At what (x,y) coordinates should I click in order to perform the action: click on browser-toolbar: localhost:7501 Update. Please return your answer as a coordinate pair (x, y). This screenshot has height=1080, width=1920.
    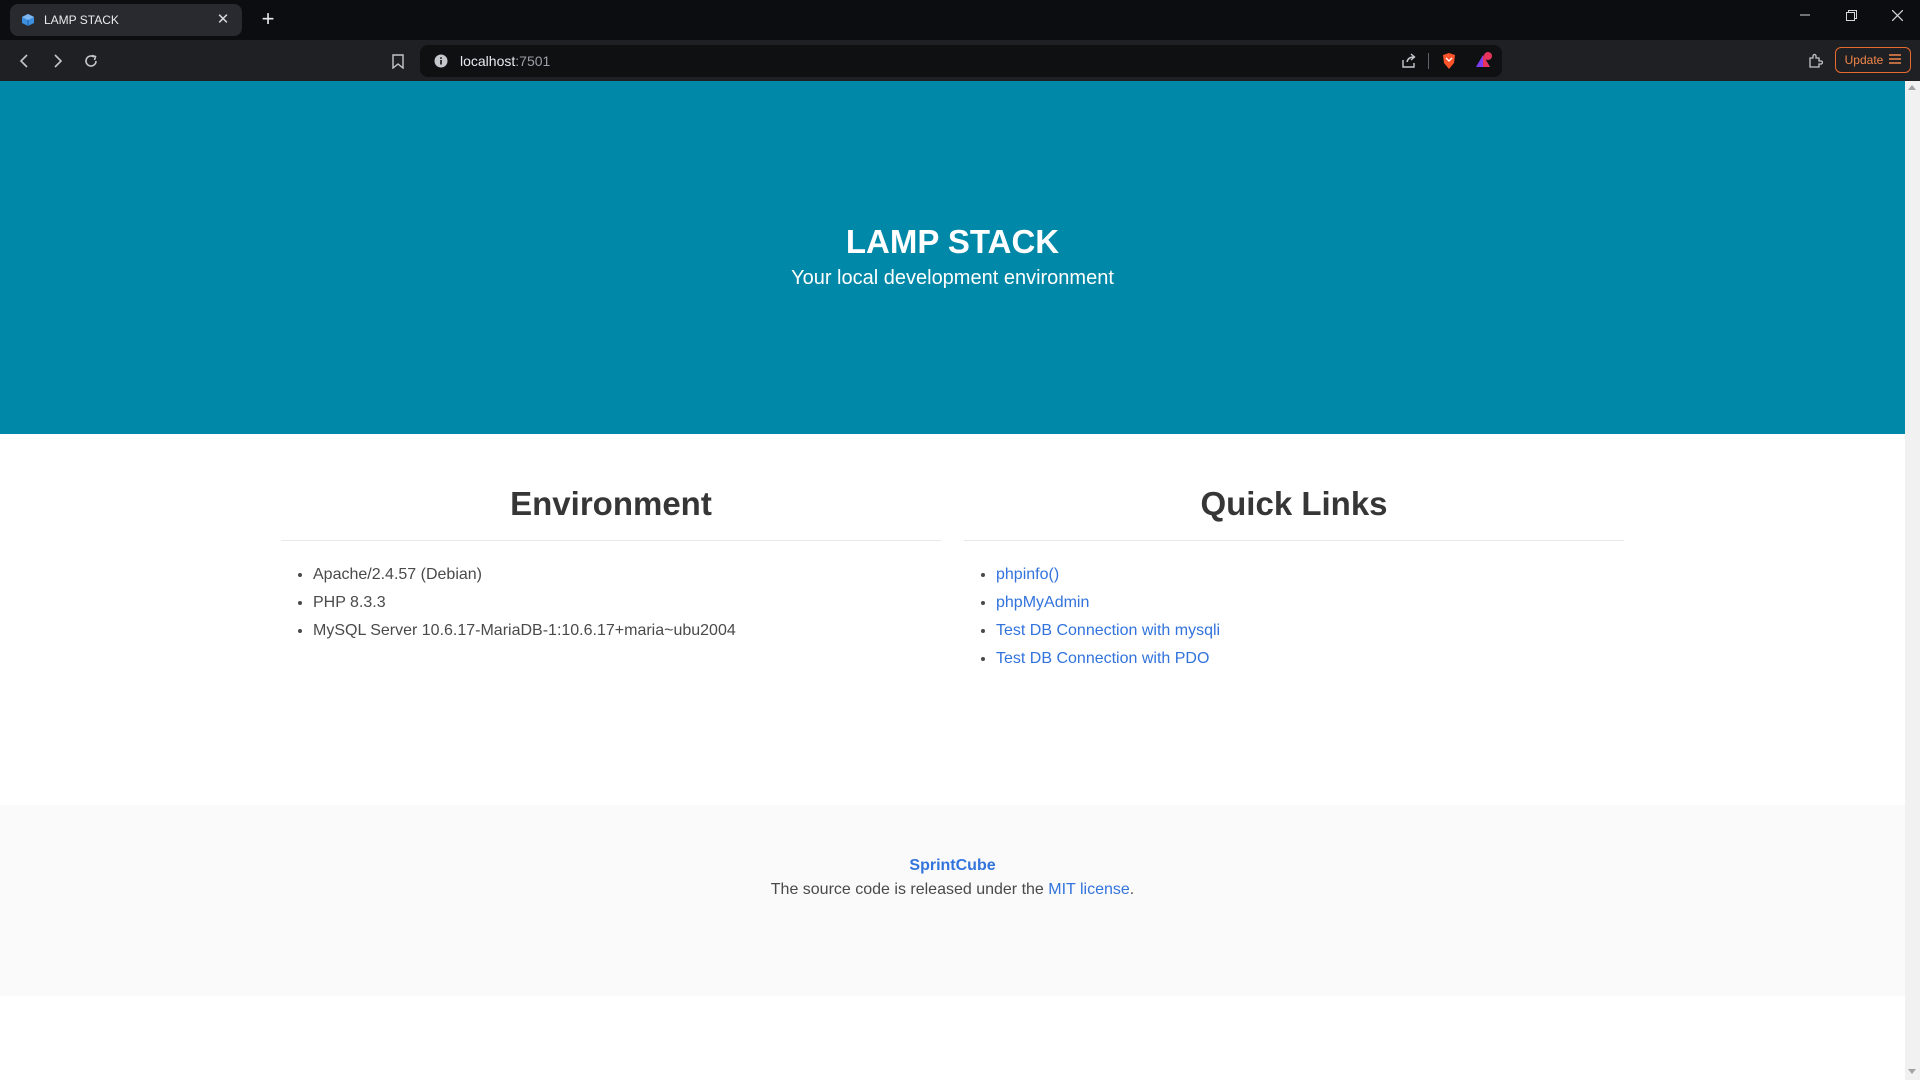
    Looking at the image, I should click on (960, 60).